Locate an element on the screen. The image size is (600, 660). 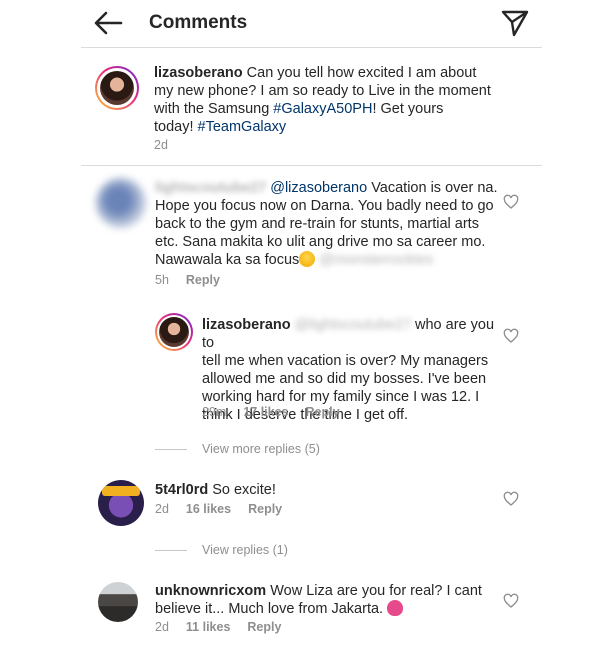
pensive-face-emoji-icon is located at coordinates (307, 259).